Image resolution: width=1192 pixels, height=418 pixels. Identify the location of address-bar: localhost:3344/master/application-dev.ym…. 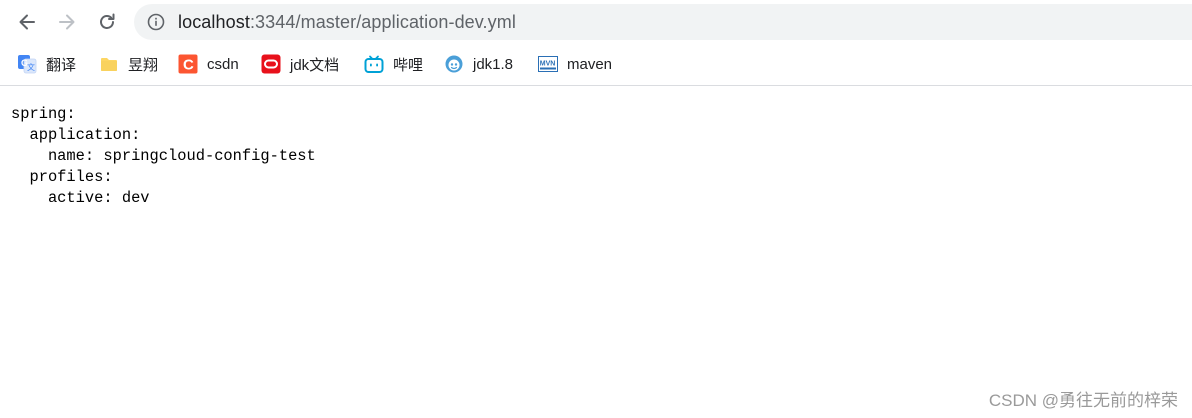
(663, 22).